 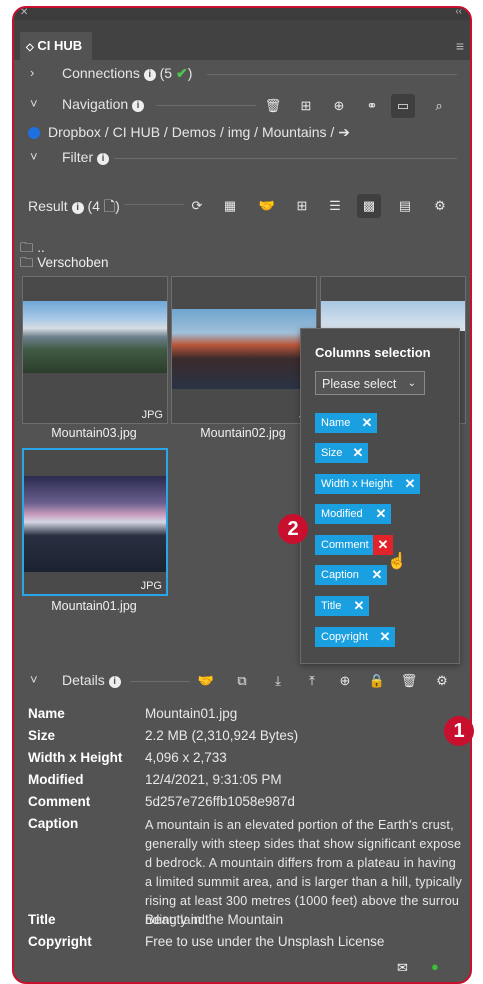 I want to click on thumbnail-mountain02: JP, so click(x=244, y=350).